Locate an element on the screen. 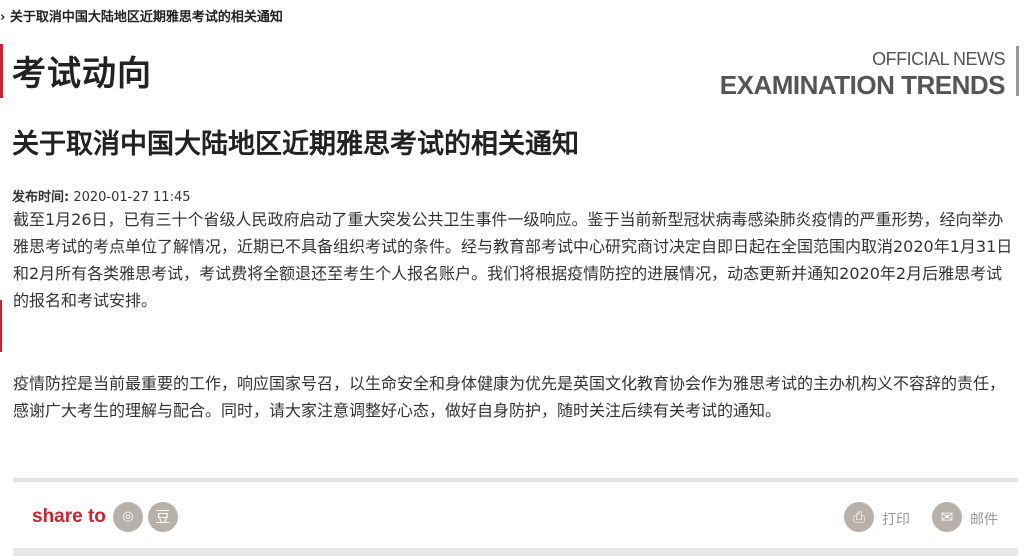  side-accent-mark is located at coordinates (1, 326).